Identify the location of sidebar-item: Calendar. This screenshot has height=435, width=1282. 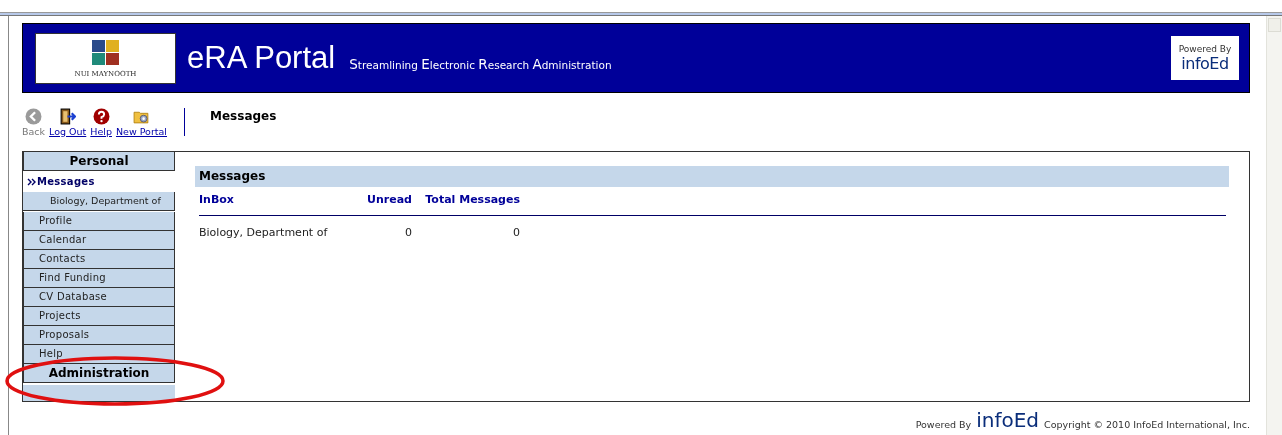
(99, 240).